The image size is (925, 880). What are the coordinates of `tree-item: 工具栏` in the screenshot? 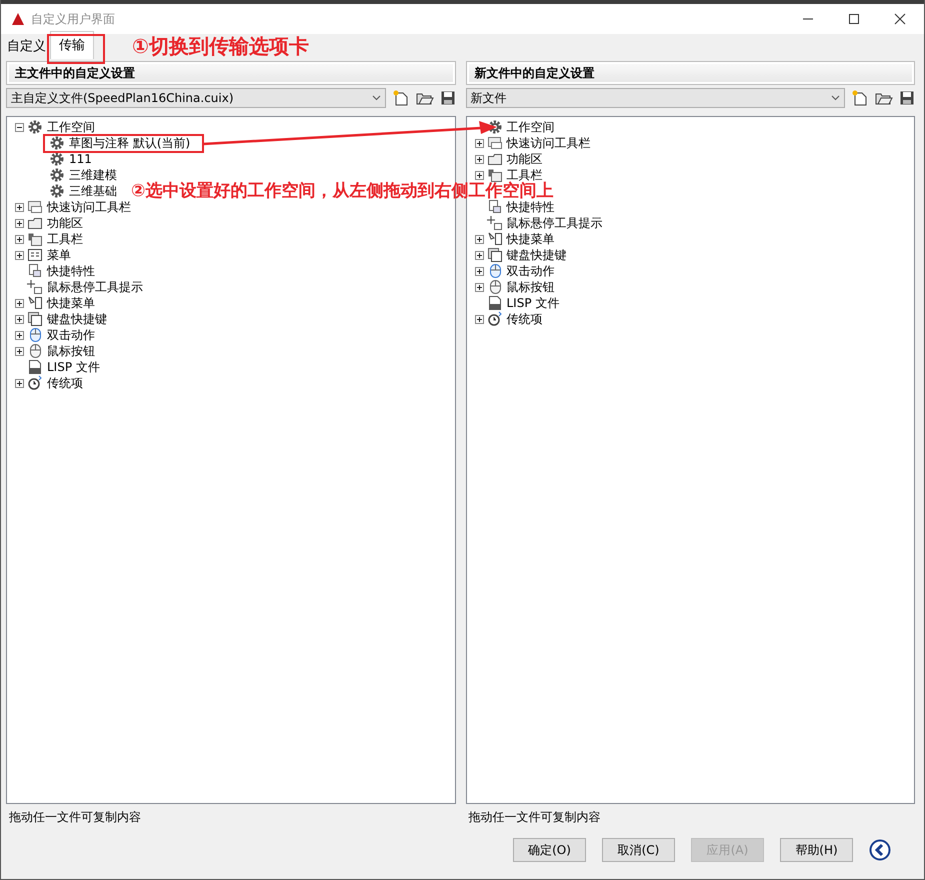 It's located at (65, 239).